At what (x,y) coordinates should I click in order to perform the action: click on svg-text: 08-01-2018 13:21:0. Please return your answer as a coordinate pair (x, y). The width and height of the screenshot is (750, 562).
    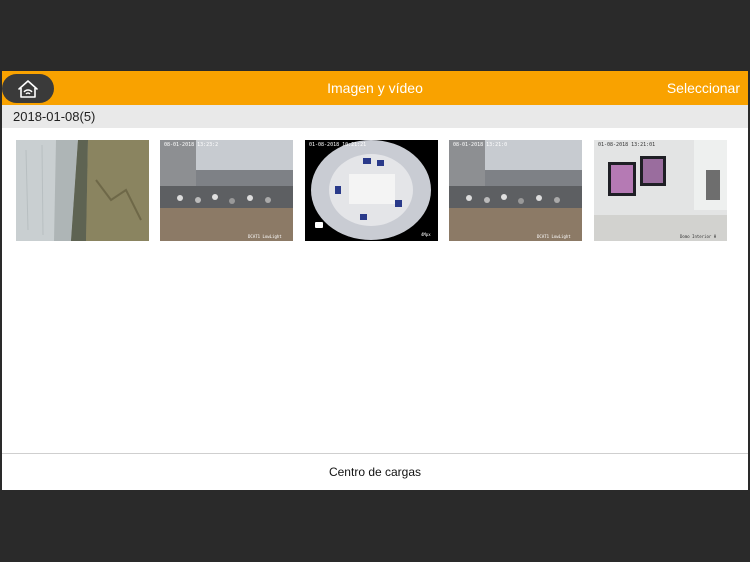
    Looking at the image, I should click on (480, 145).